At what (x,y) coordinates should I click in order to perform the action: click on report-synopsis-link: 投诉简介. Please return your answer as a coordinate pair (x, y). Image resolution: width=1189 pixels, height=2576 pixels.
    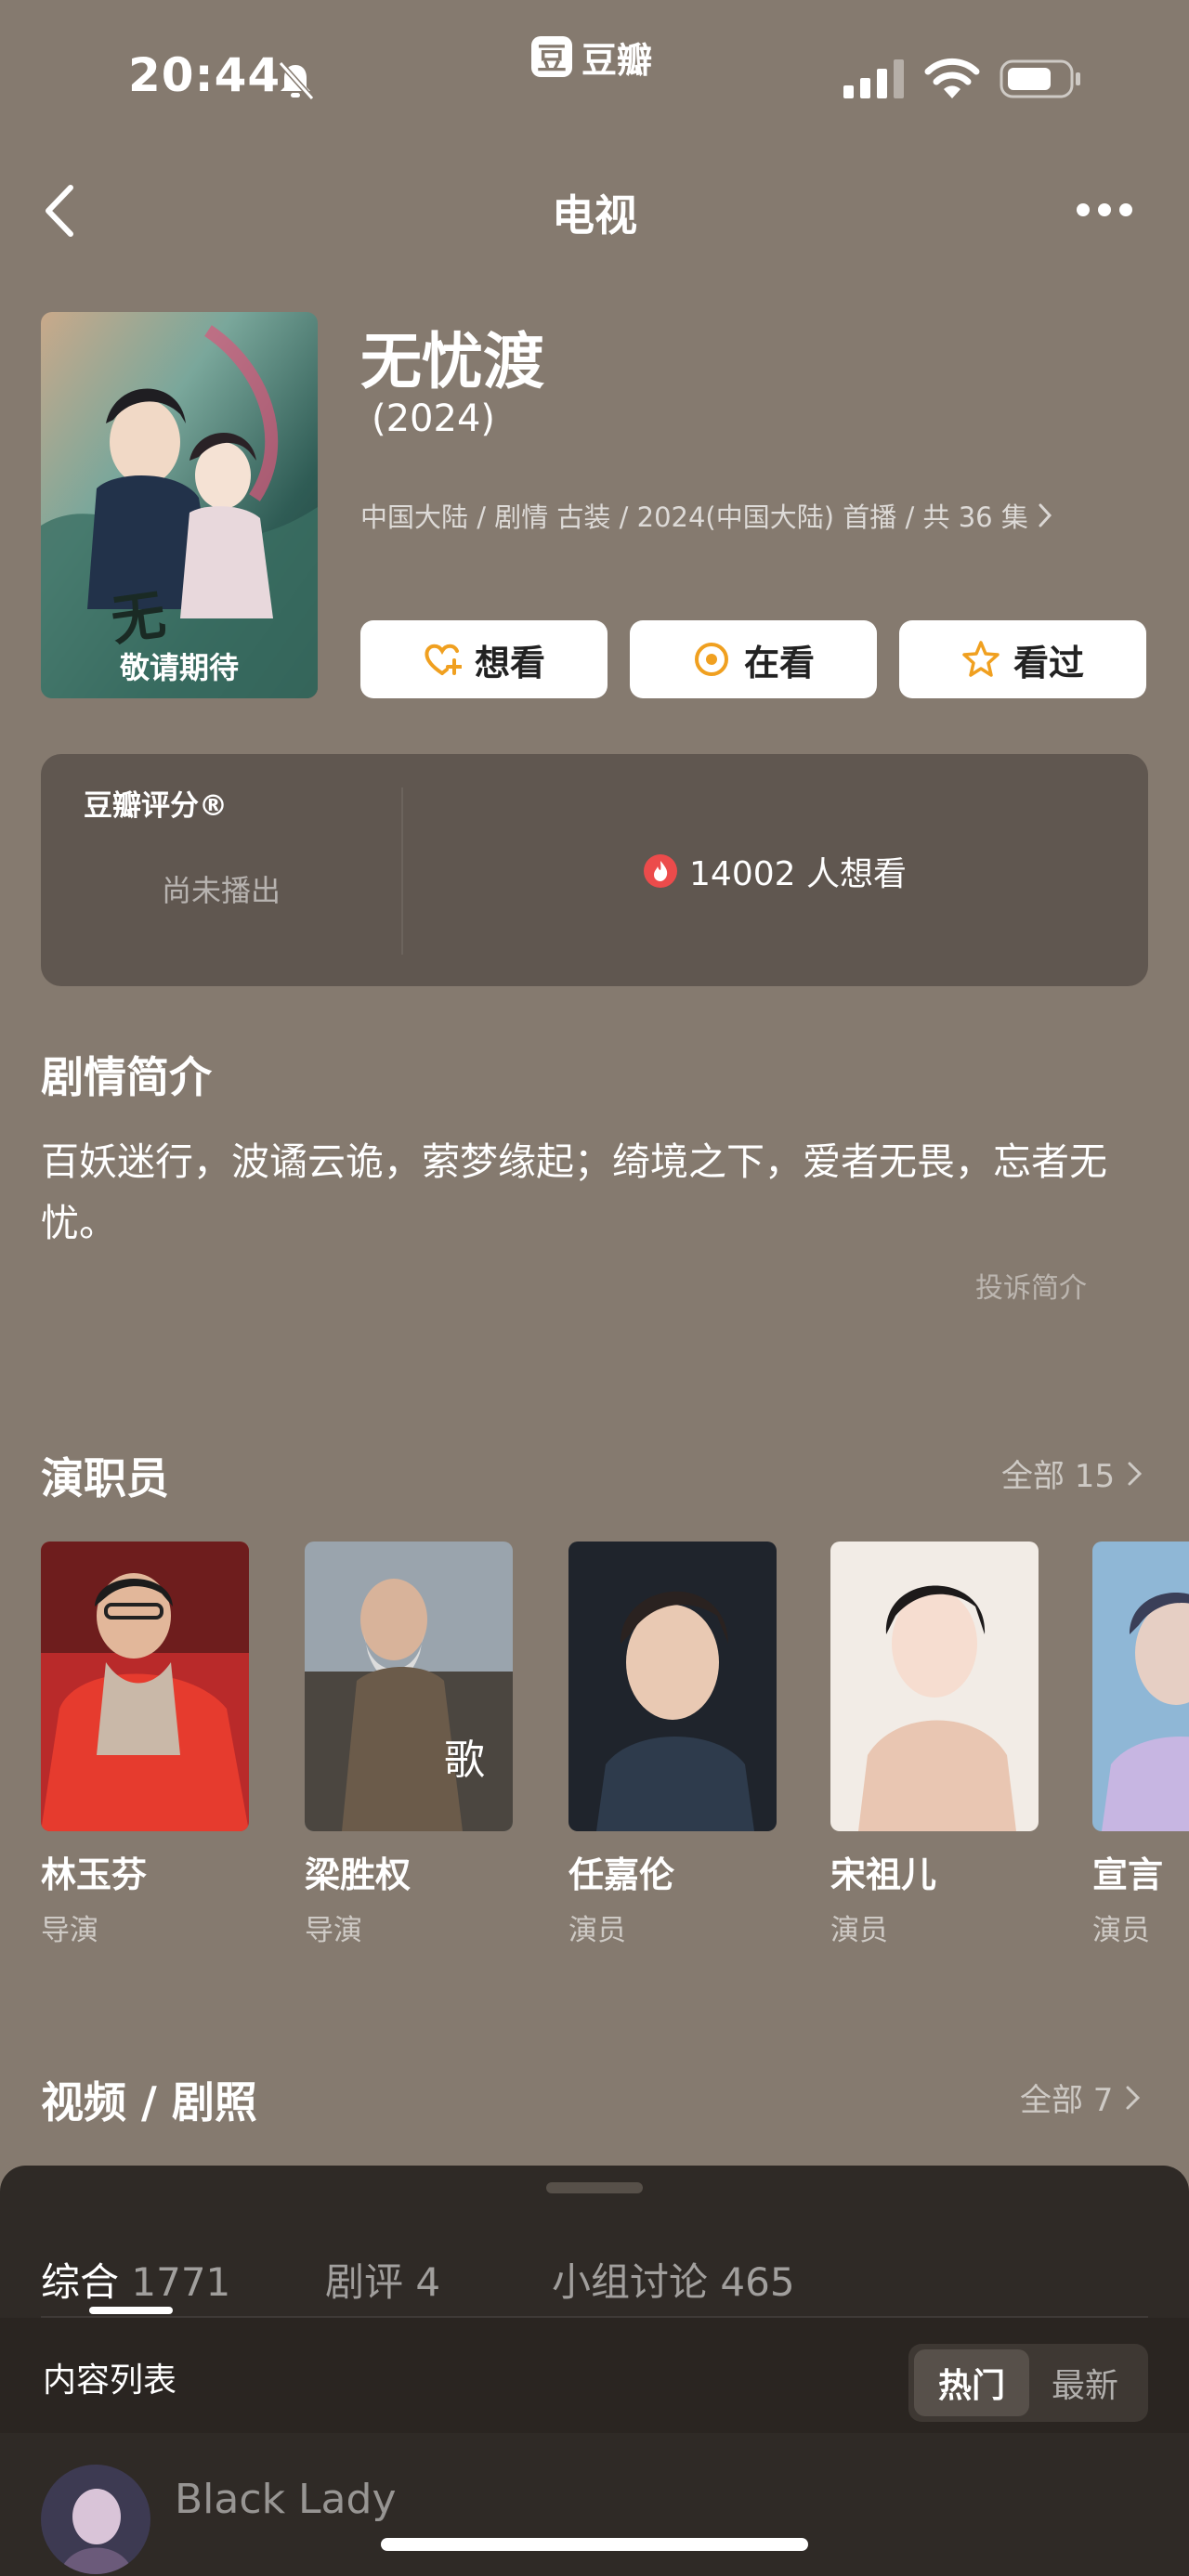
    Looking at the image, I should click on (1031, 1285).